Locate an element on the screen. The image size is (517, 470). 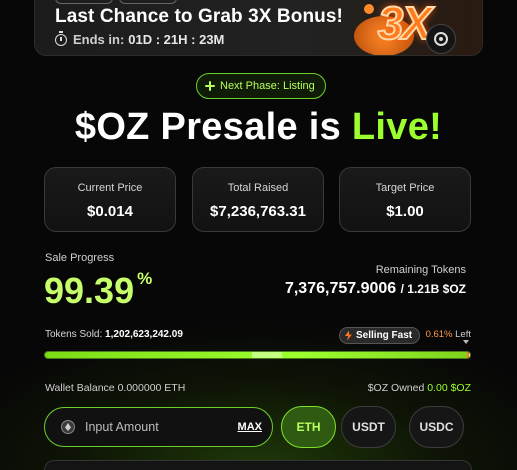
percent-sign: % is located at coordinates (145, 278).